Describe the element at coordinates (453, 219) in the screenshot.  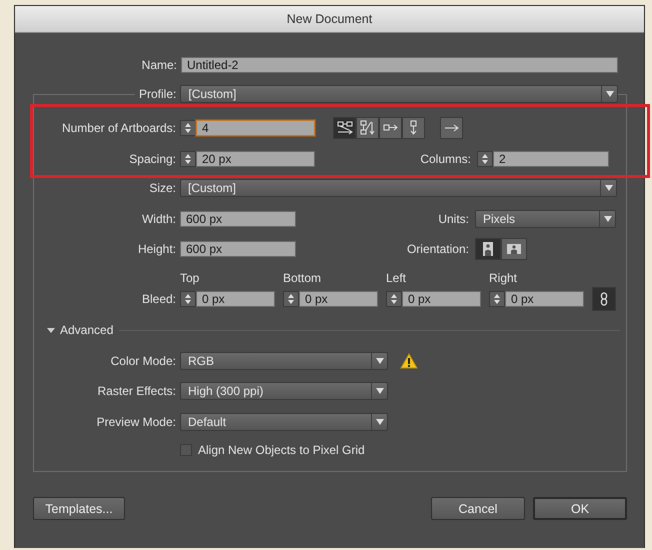
I see `field-label: Units:` at that location.